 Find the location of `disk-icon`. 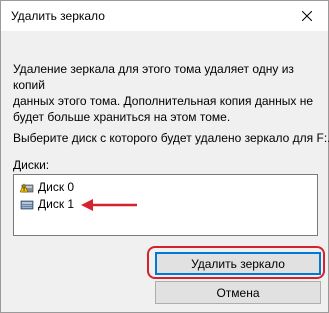

disk-icon is located at coordinates (27, 205).